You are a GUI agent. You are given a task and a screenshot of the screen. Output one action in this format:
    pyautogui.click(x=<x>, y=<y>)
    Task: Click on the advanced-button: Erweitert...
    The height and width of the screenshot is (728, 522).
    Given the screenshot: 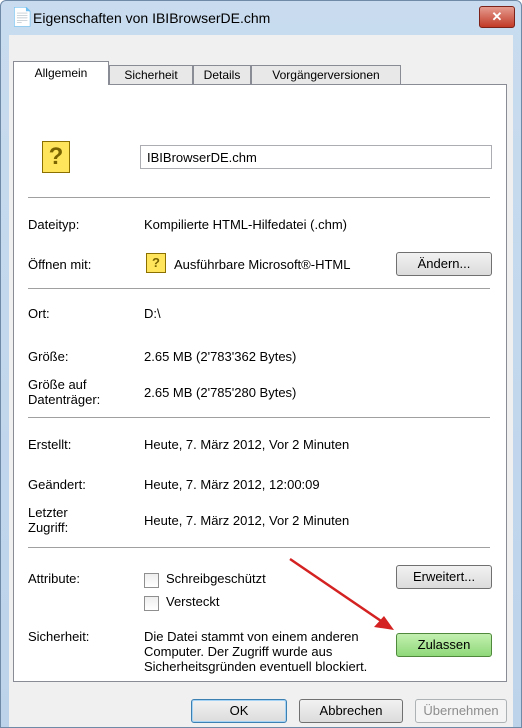 What is the action you would take?
    pyautogui.click(x=444, y=577)
    